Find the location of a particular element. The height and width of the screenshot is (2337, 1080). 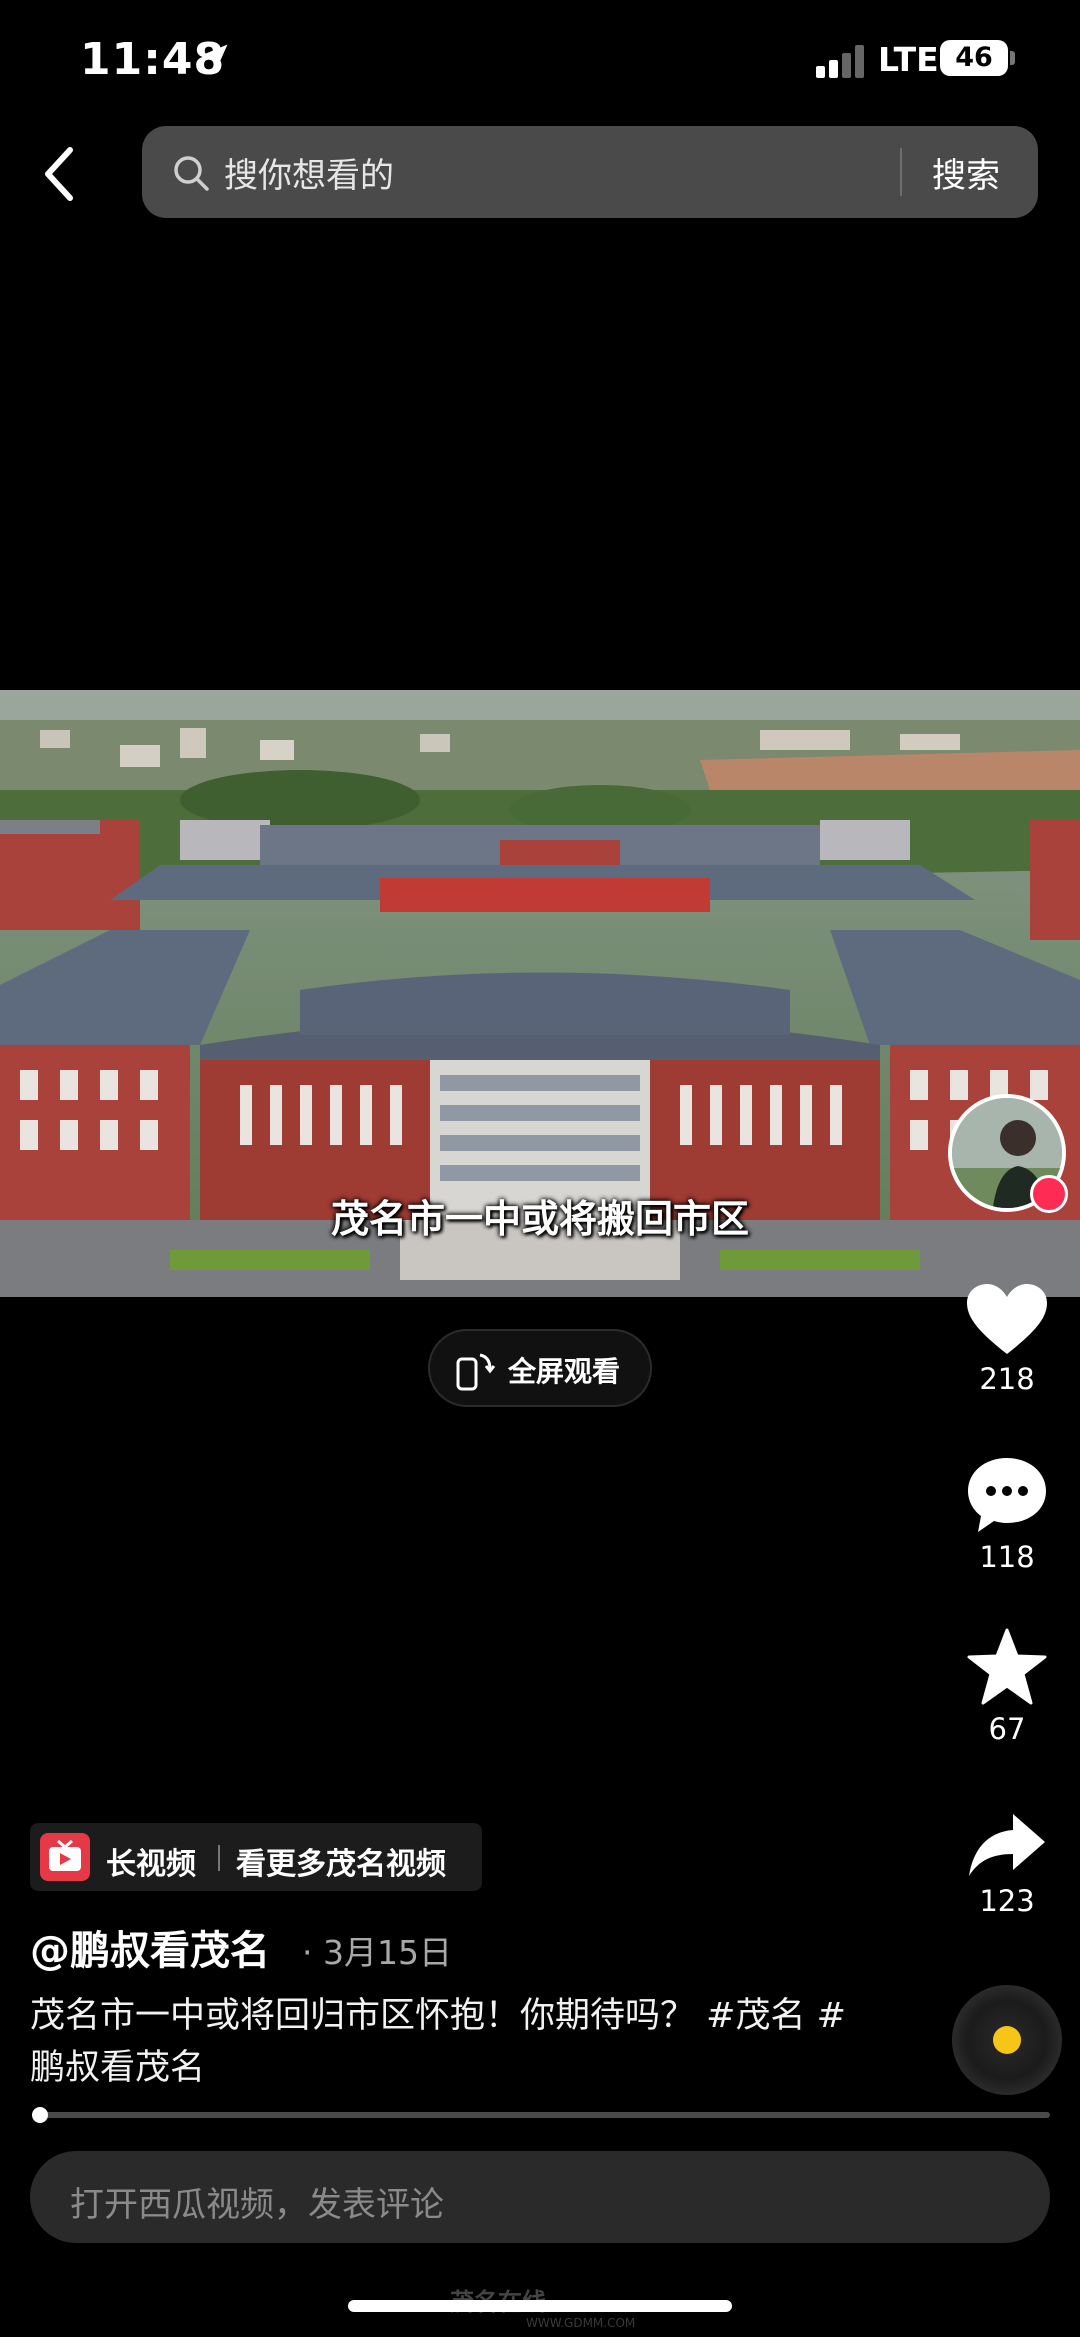

author-name: @鹏叔看茂名 is located at coordinates (150, 1947).